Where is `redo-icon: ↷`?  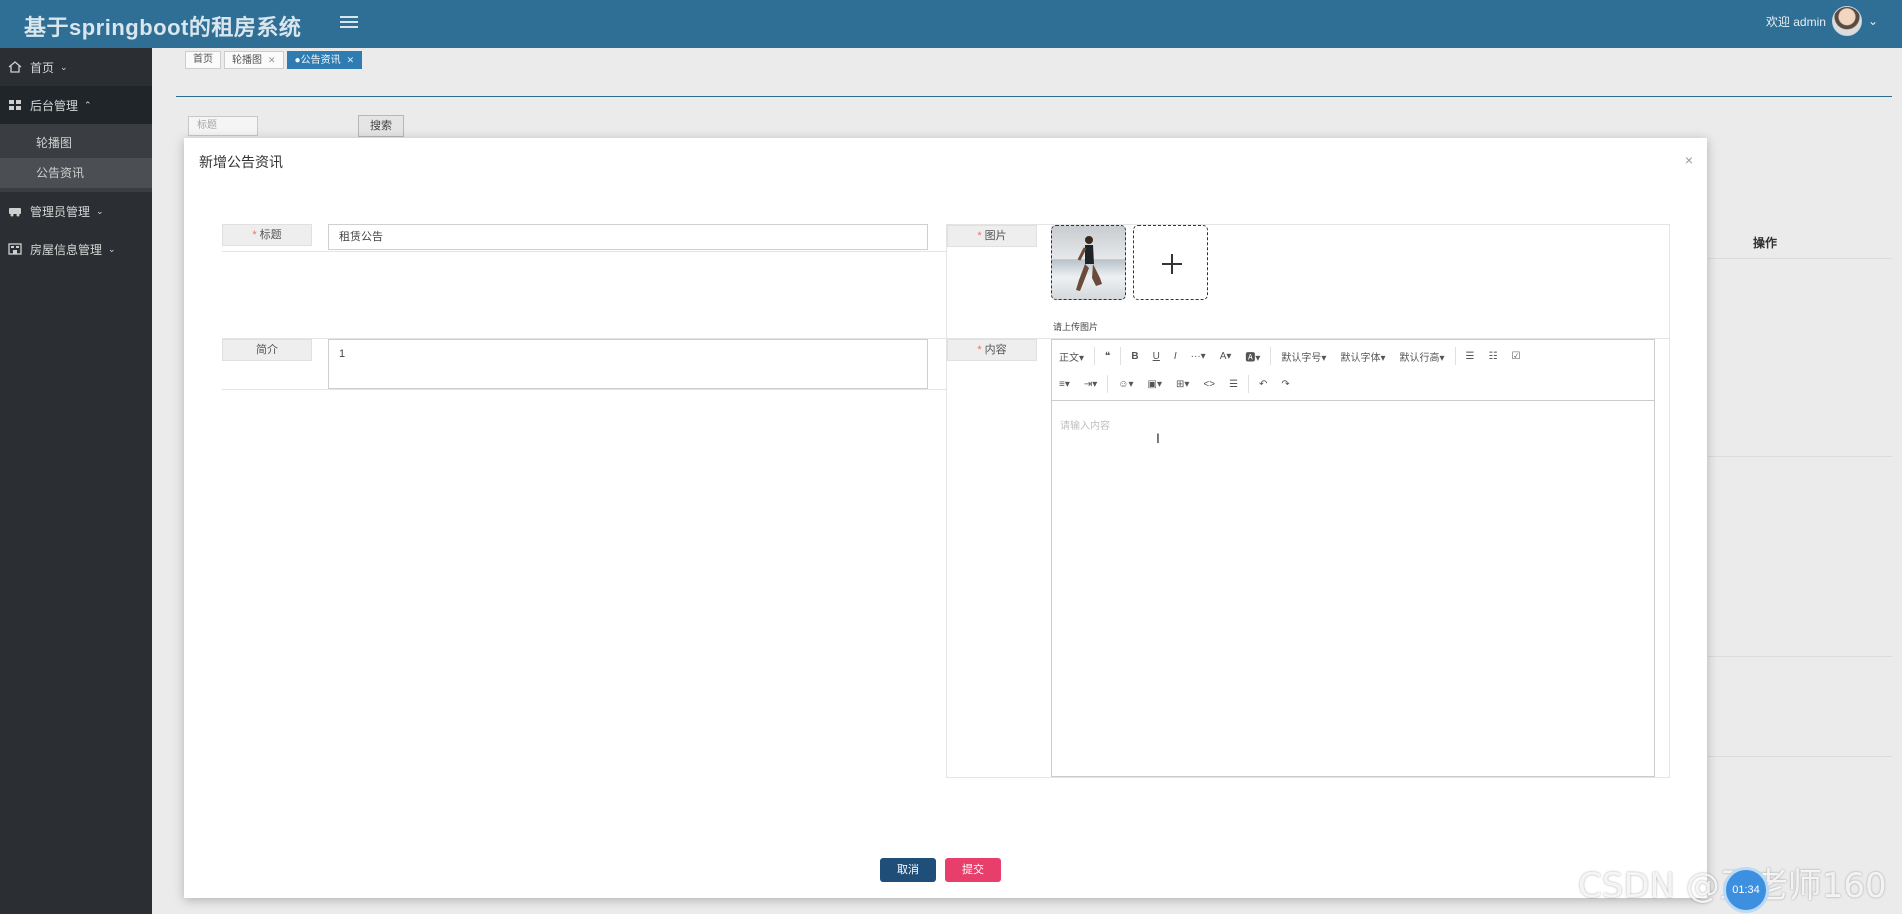
redo-icon: ↷ is located at coordinates (1285, 384).